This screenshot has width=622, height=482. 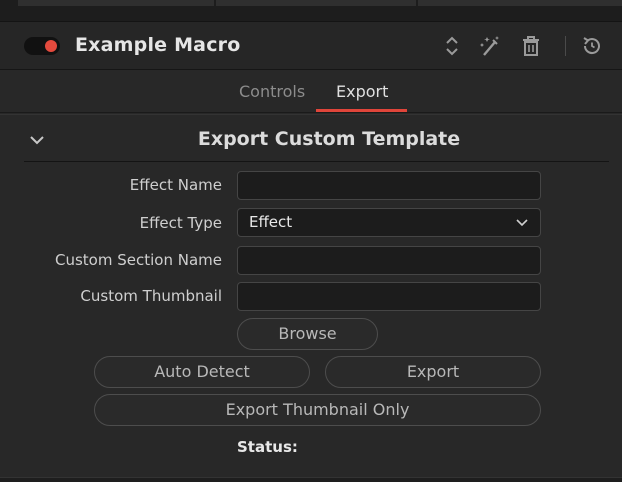 What do you see at coordinates (138, 260) in the screenshot?
I see `custom-section-name-label: Custom Section Name` at bounding box center [138, 260].